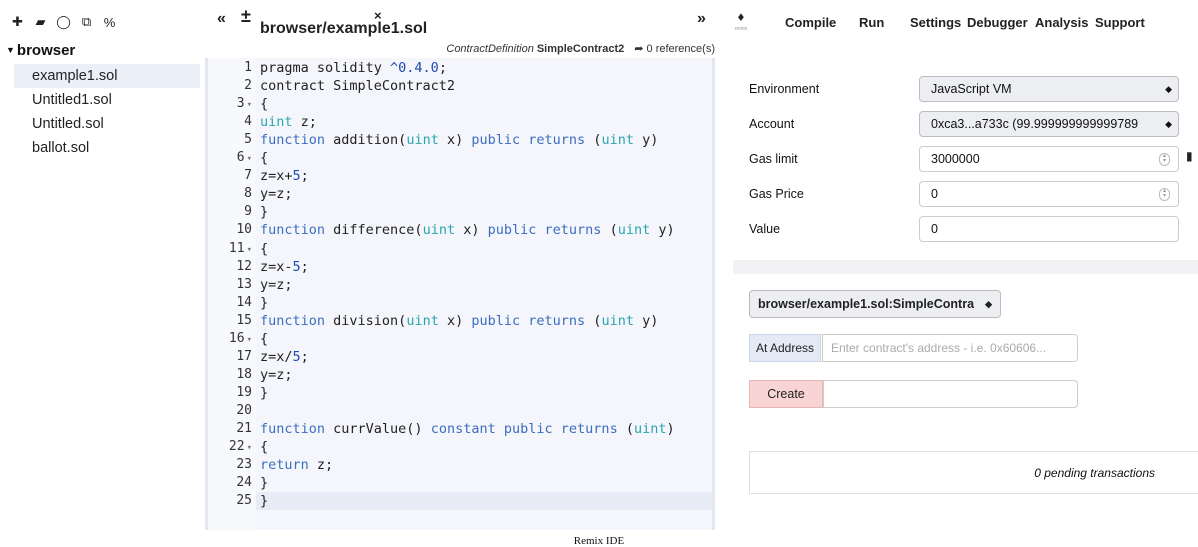 Image resolution: width=1198 pixels, height=547 pixels. I want to click on line-number: 14, so click(244, 302).